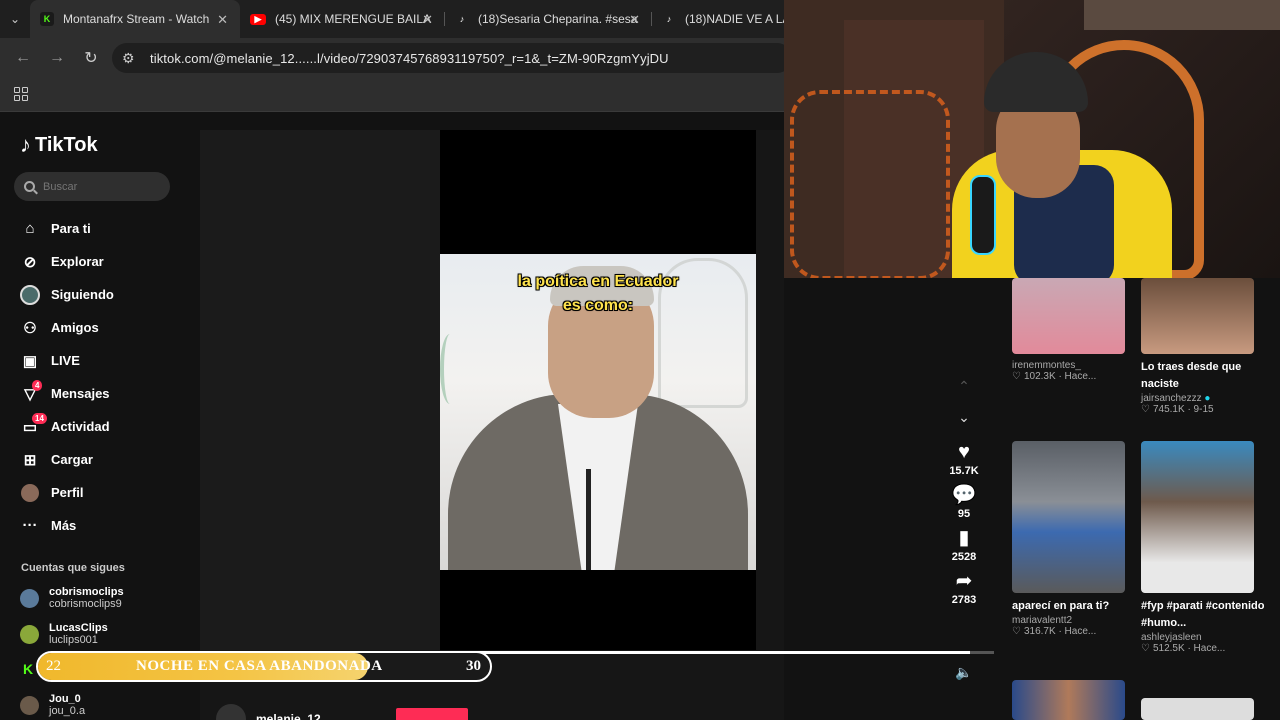 This screenshot has width=1280, height=720. I want to click on browser-tab-3: ♪ (18)NADIE VE A LA, so click(718, 19).